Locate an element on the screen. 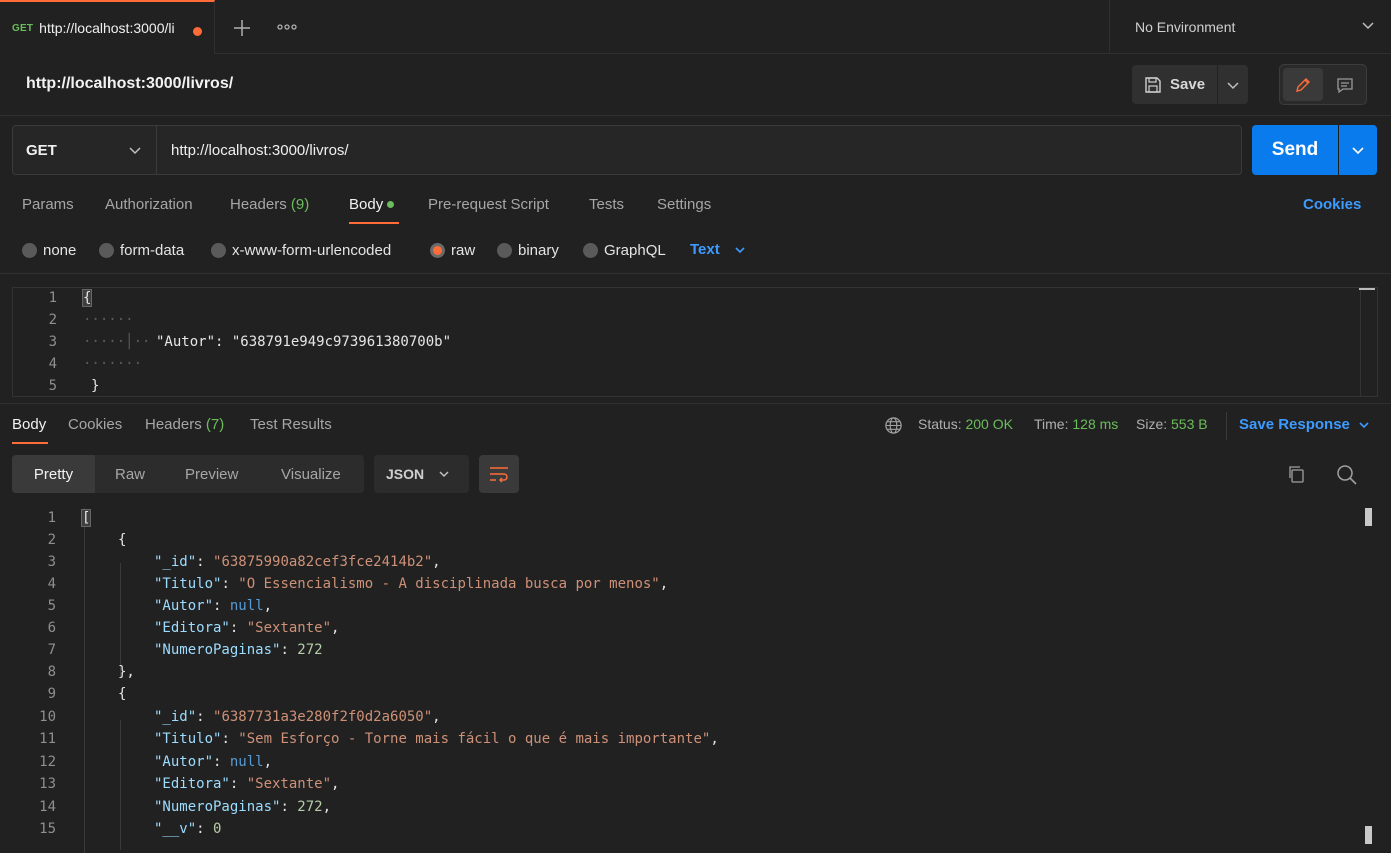 The image size is (1391, 853). tab-authorization: Authorization is located at coordinates (149, 204).